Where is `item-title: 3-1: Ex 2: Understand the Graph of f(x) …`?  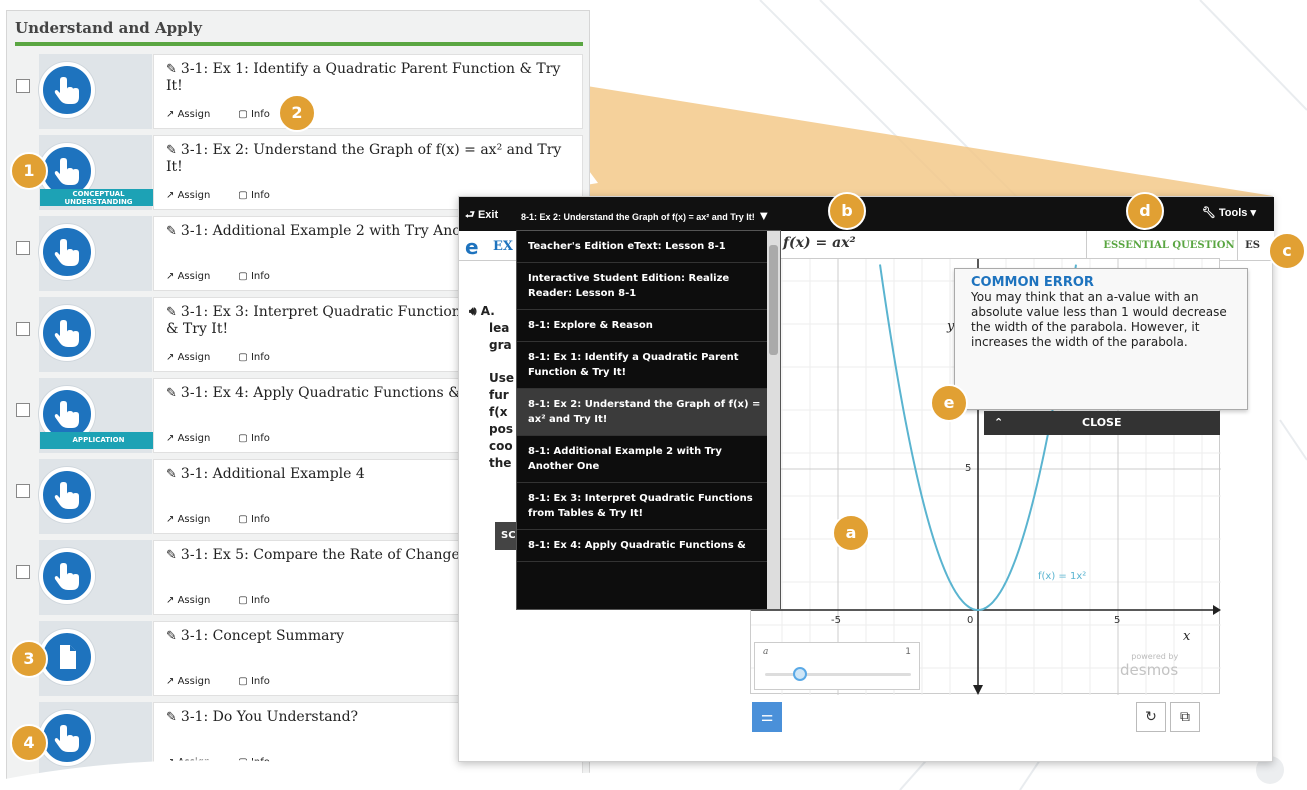
item-title: 3-1: Ex 2: Understand the Graph of f(x) … is located at coordinates (363, 158).